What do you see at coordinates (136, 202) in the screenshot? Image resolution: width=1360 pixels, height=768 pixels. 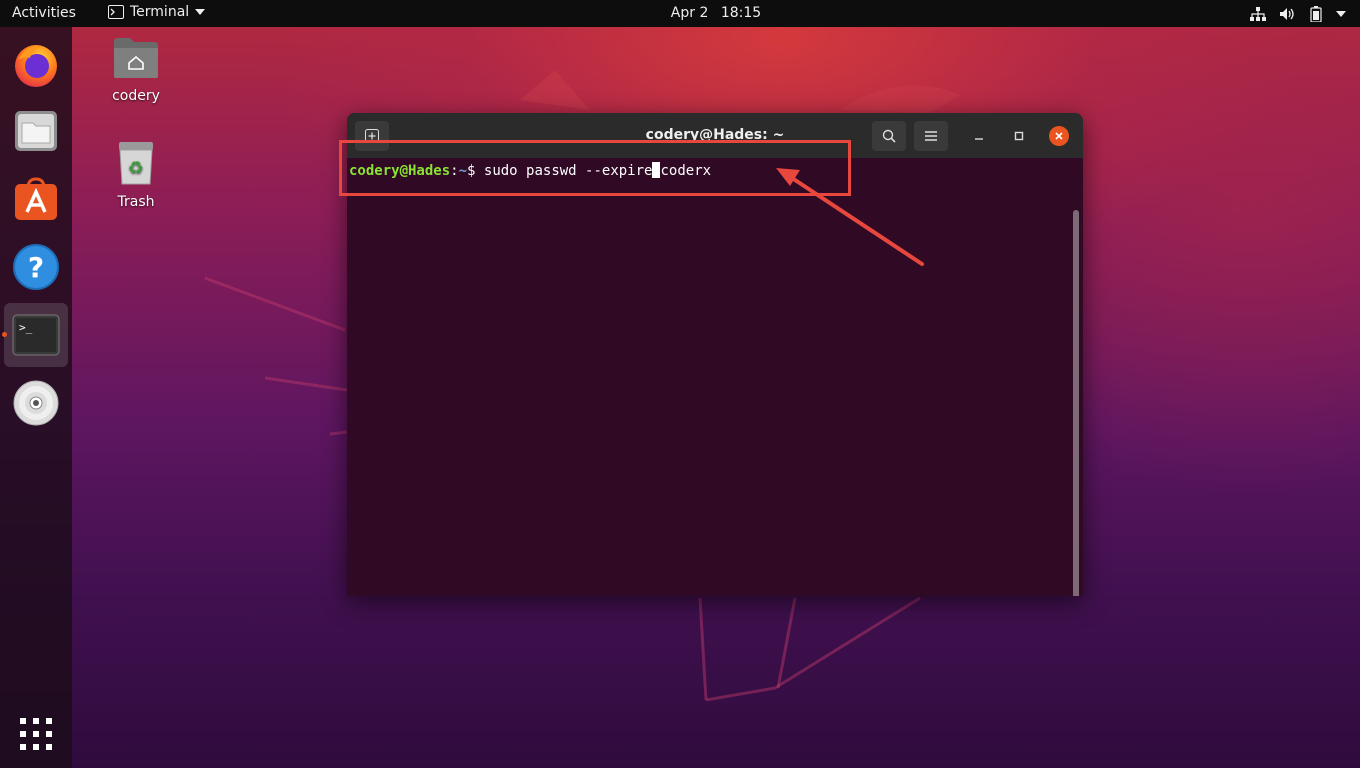 I see `desktop-icon-trash-label: Trash` at bounding box center [136, 202].